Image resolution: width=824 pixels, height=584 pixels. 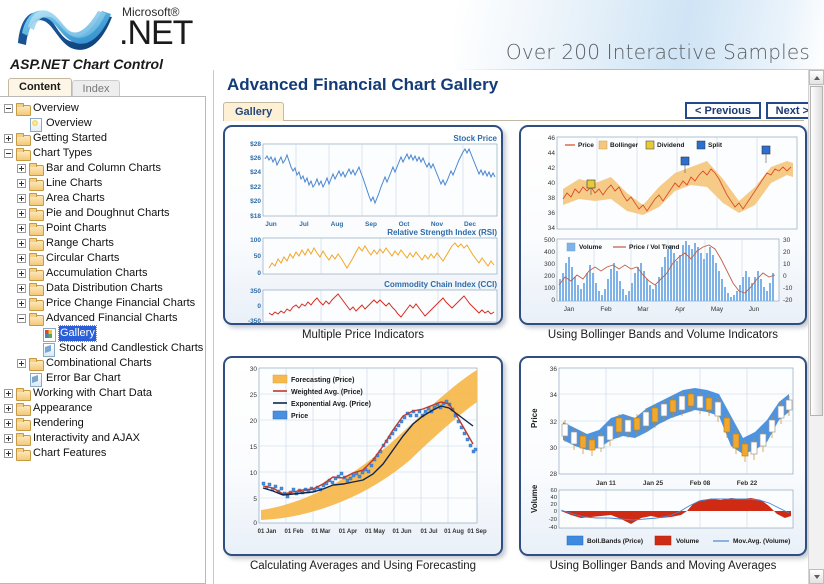 I want to click on tree-node: Rendering, so click(x=103, y=423).